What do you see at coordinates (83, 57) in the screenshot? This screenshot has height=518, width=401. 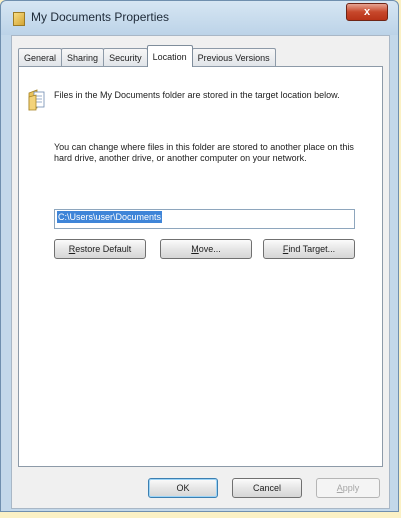 I see `tab-sharing: Sharing` at bounding box center [83, 57].